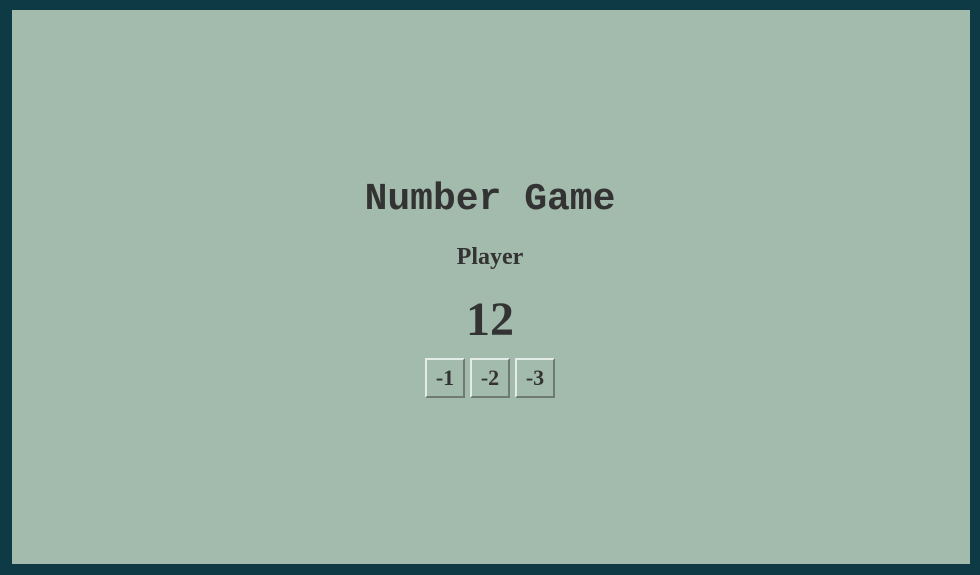 The image size is (980, 575). I want to click on subtract-2-button: -2, so click(490, 378).